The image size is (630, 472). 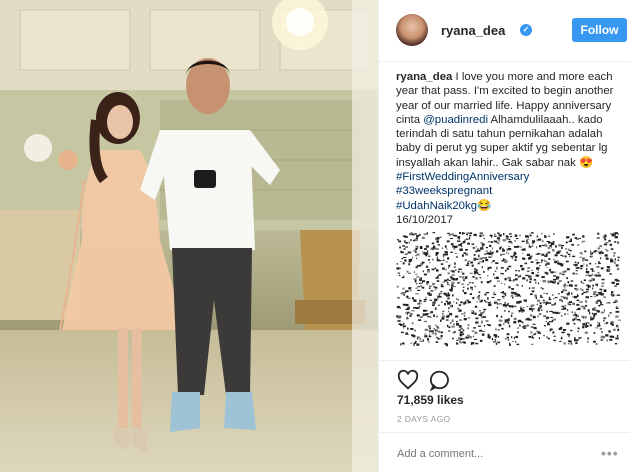 I want to click on caption-text-4: cinta, so click(x=408, y=119).